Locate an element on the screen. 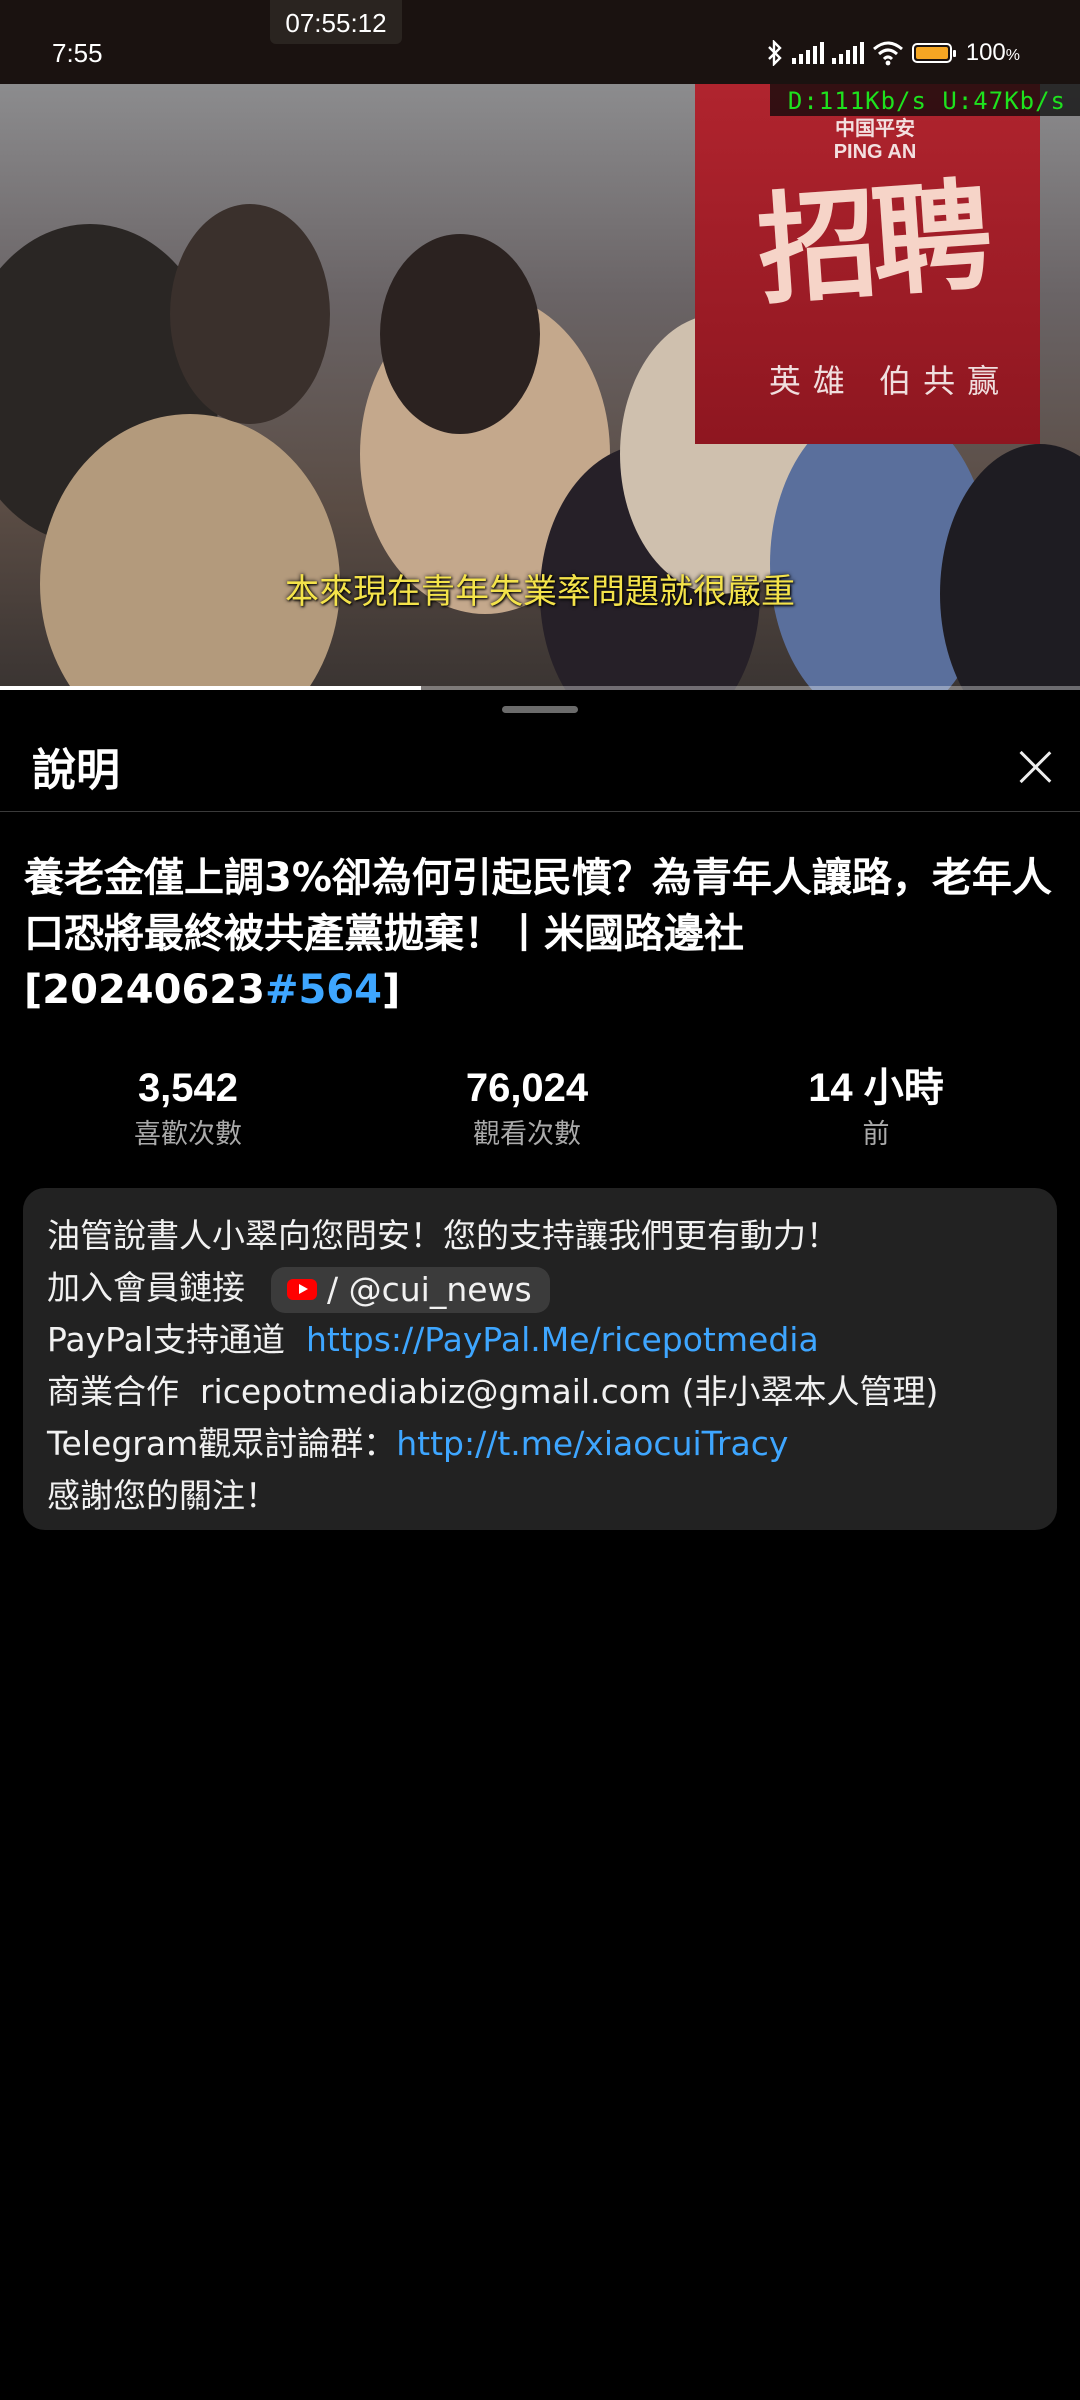  stat-likes: 3,542 喜歡次數 is located at coordinates (188, 1109).